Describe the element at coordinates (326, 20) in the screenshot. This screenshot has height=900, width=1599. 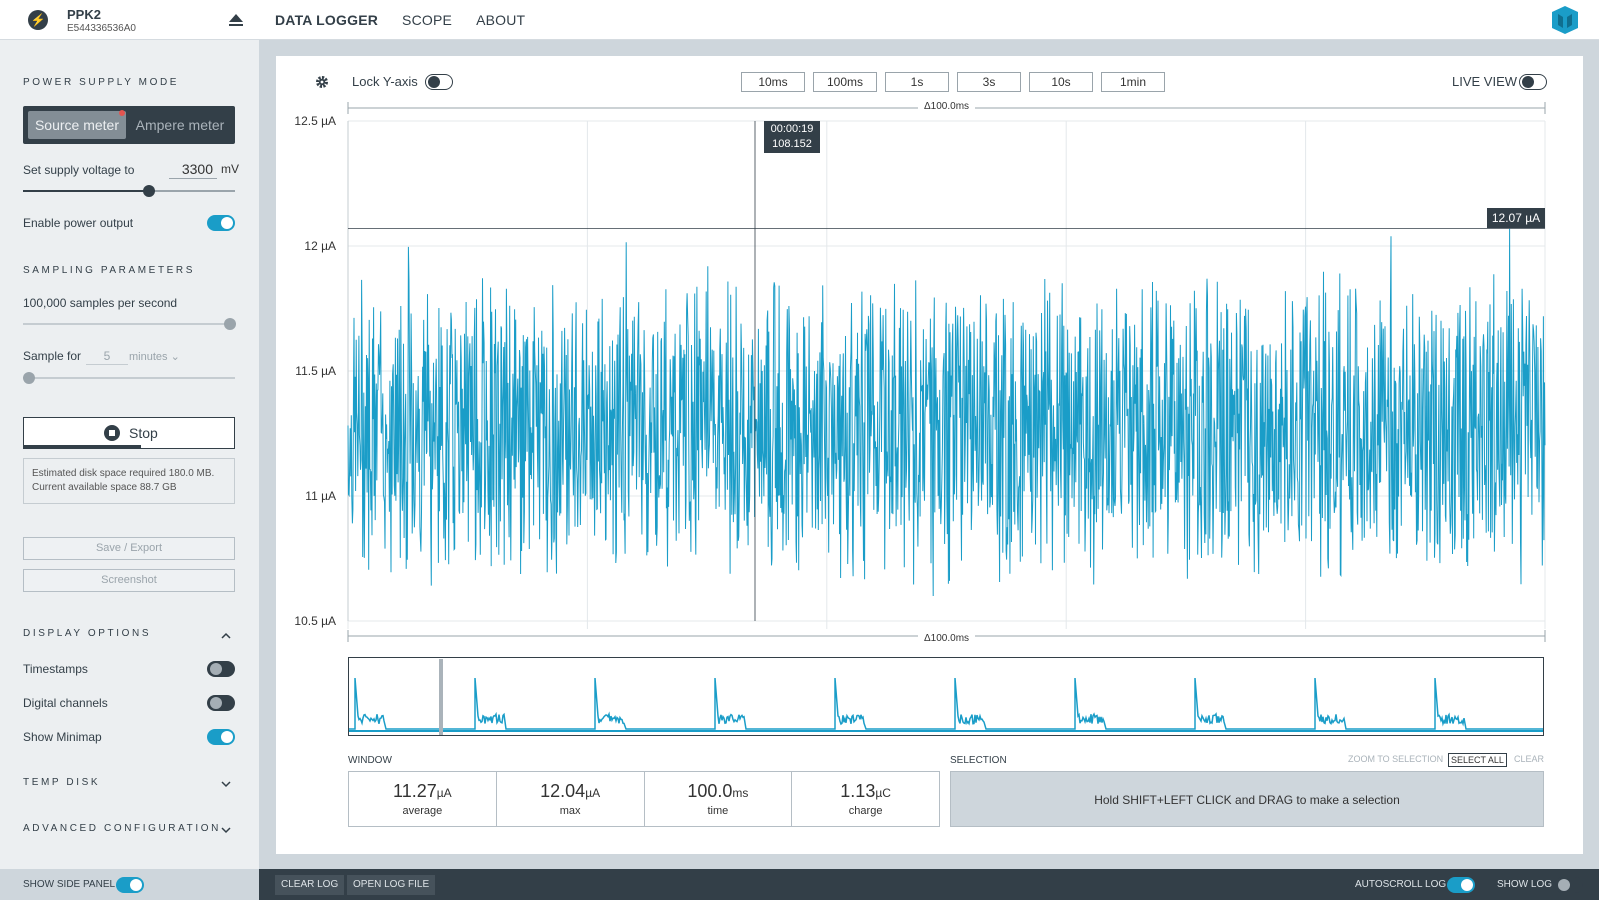
I see `tab-data-logger: DATA LOGGER` at that location.